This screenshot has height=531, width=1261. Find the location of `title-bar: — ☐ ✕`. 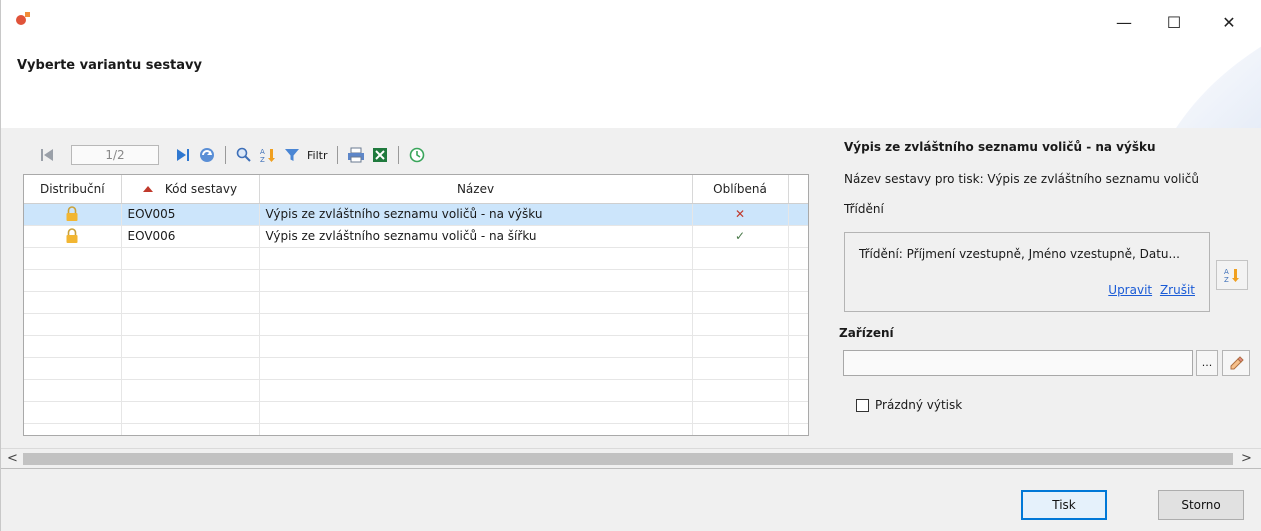

title-bar: — ☐ ✕ is located at coordinates (631, 22).